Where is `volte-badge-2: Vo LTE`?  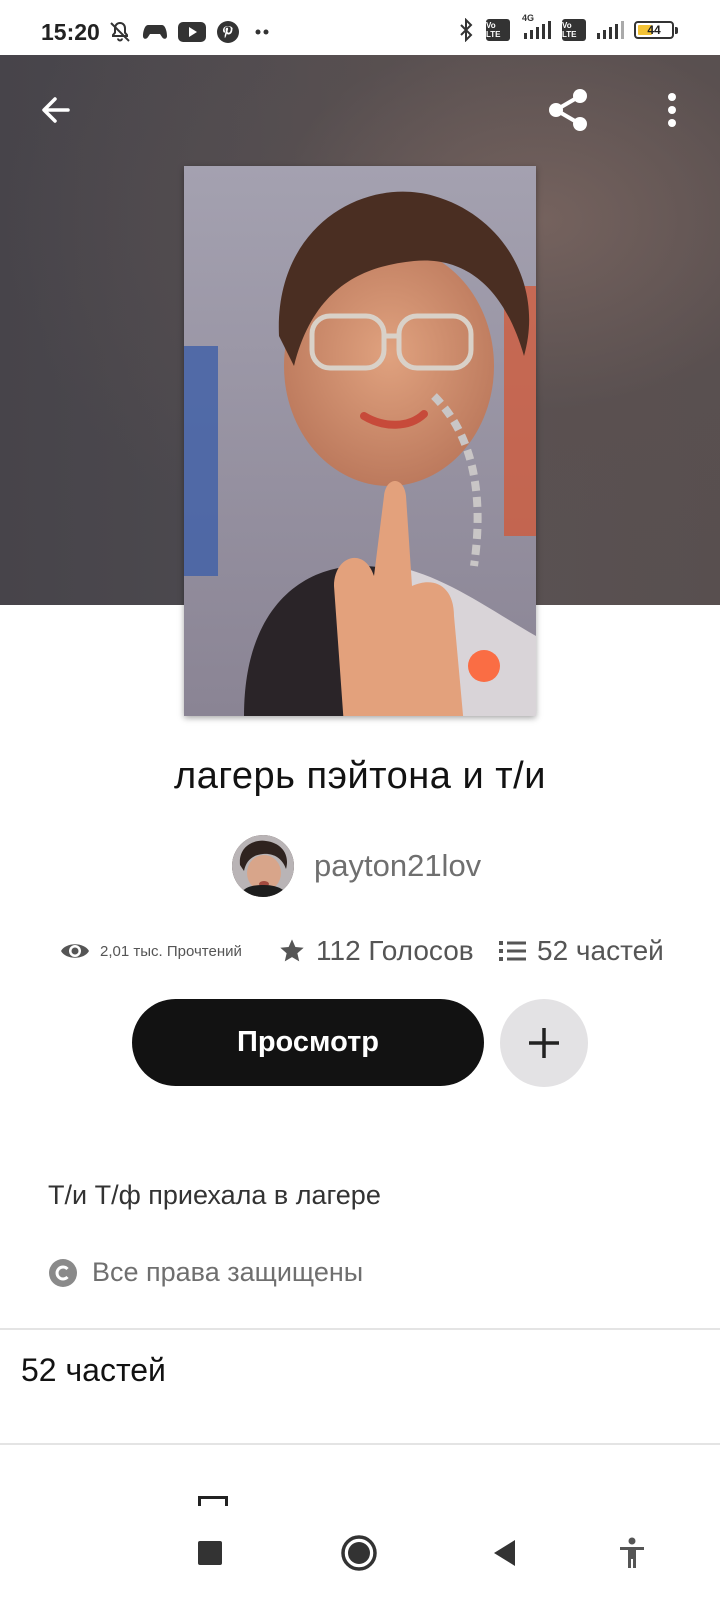 volte-badge-2: Vo LTE is located at coordinates (574, 30).